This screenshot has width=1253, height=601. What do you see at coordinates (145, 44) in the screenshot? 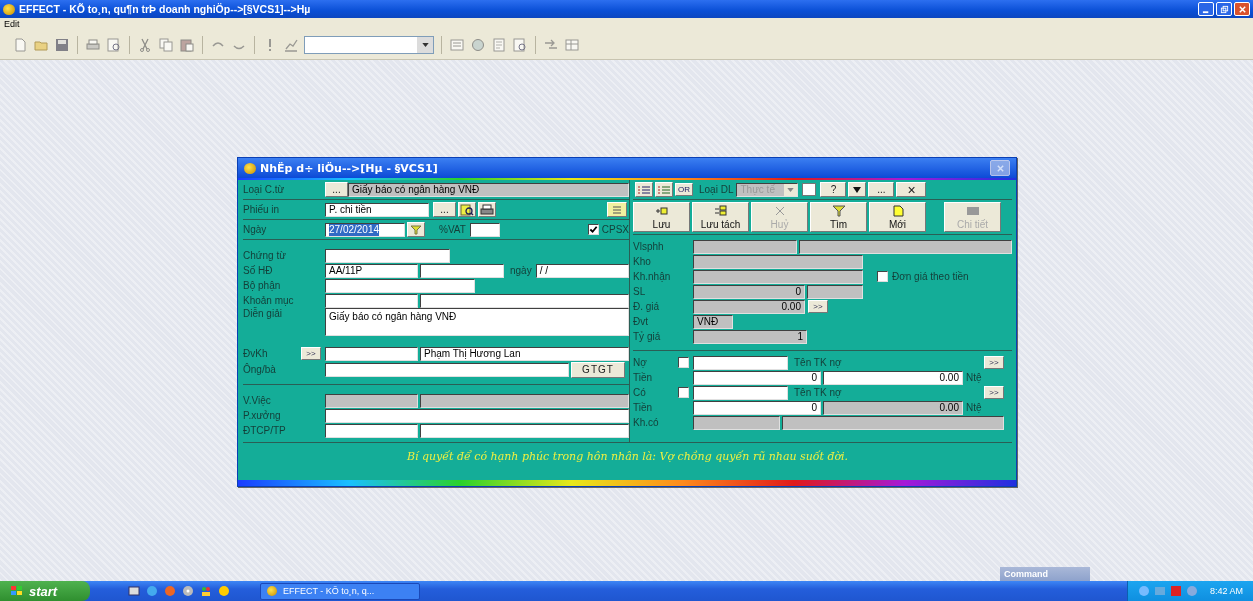
I see `scissors-icon` at bounding box center [145, 44].